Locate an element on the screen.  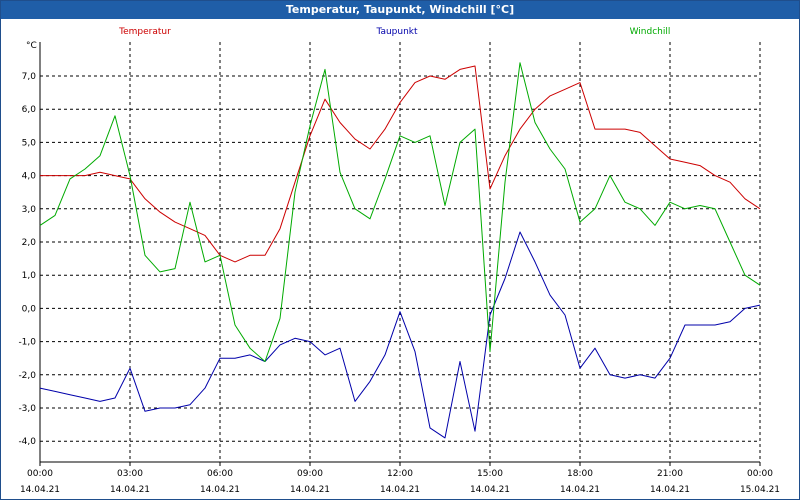
x-tick-time: 21:00 is located at coordinates (670, 474).